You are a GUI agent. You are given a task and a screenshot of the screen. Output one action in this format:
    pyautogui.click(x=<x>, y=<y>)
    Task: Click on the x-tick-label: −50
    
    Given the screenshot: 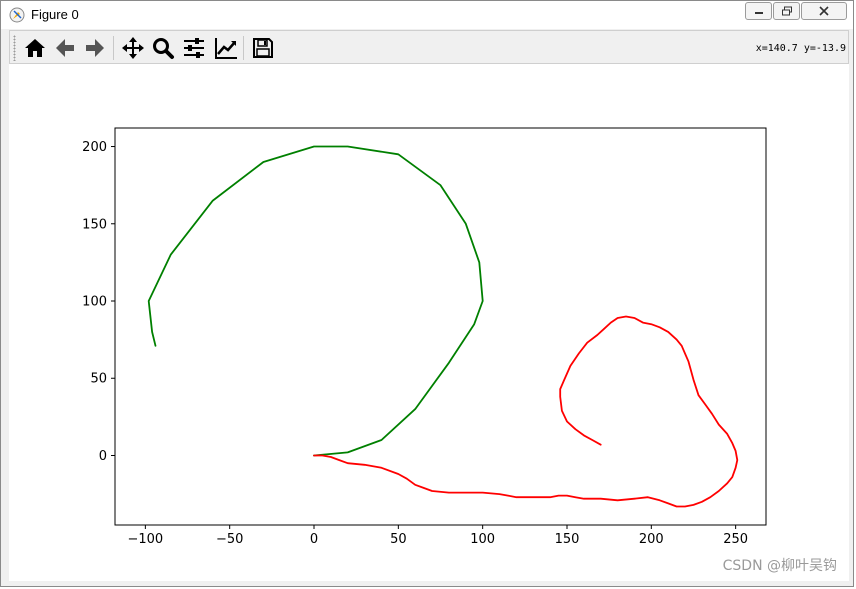 What is the action you would take?
    pyautogui.click(x=229, y=539)
    